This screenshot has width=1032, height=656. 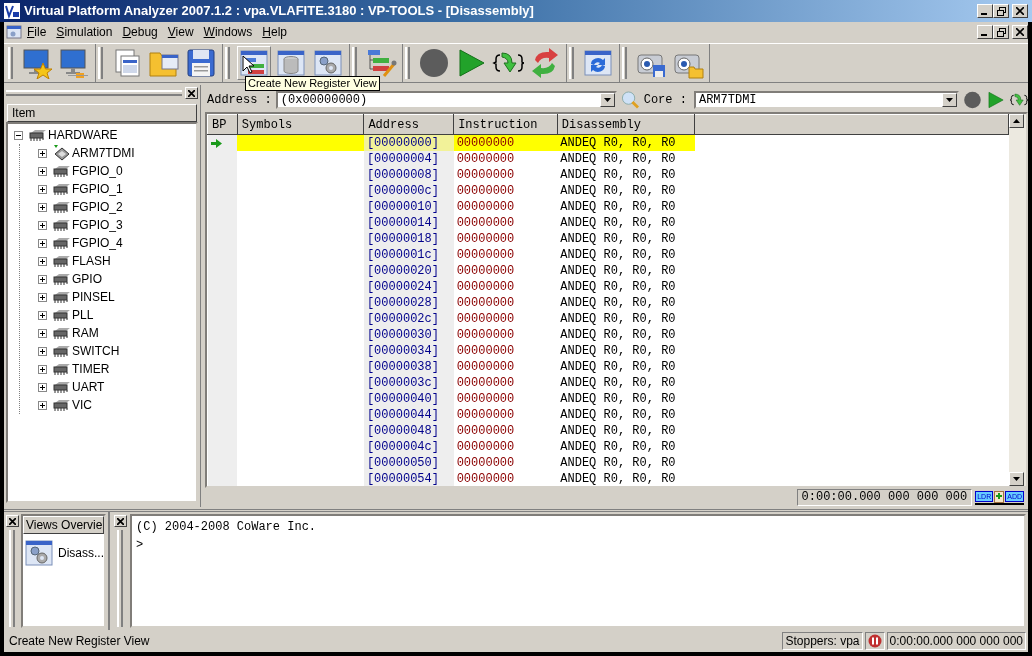 What do you see at coordinates (12, 11) in the screenshot?
I see `app-icon` at bounding box center [12, 11].